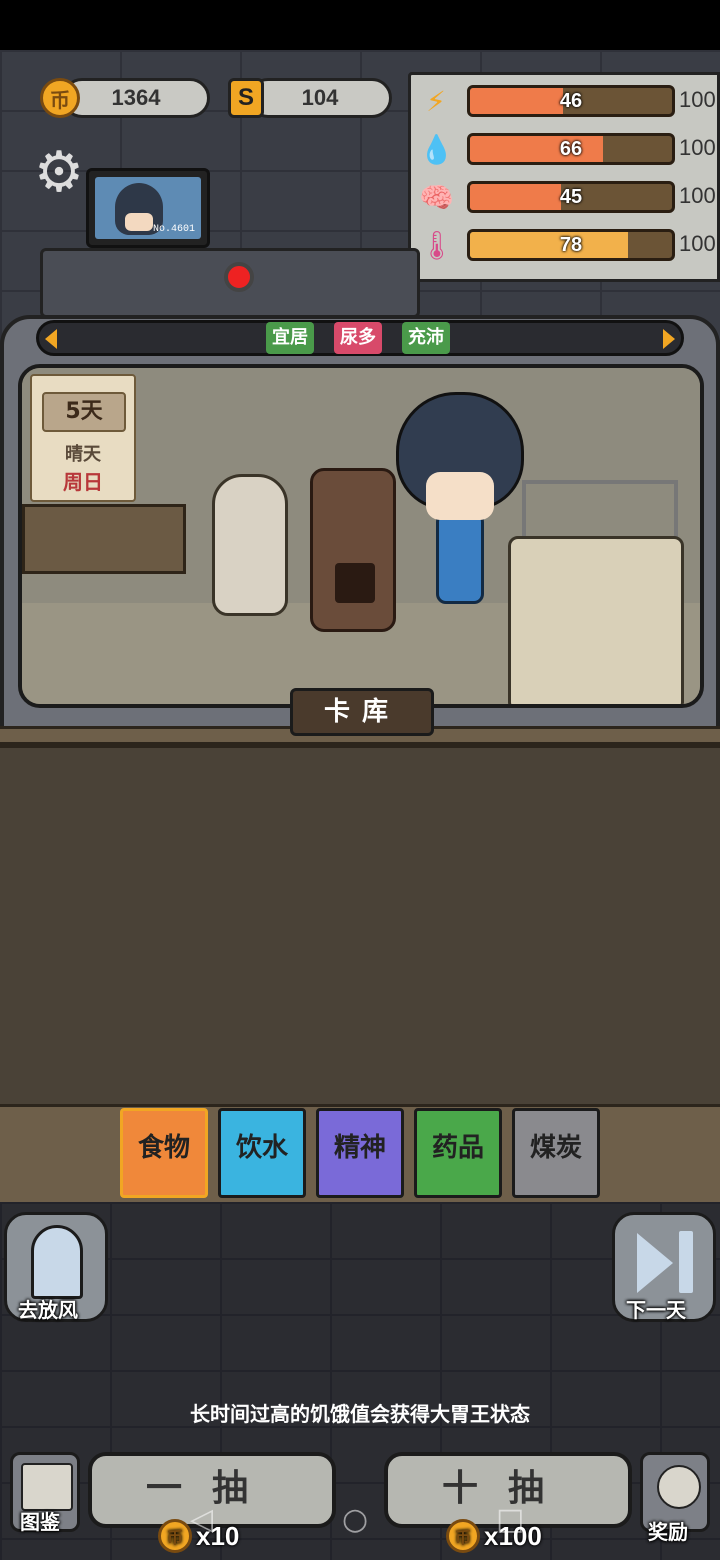 Image resolution: width=720 pixels, height=1560 pixels. I want to click on character-body, so click(460, 558).